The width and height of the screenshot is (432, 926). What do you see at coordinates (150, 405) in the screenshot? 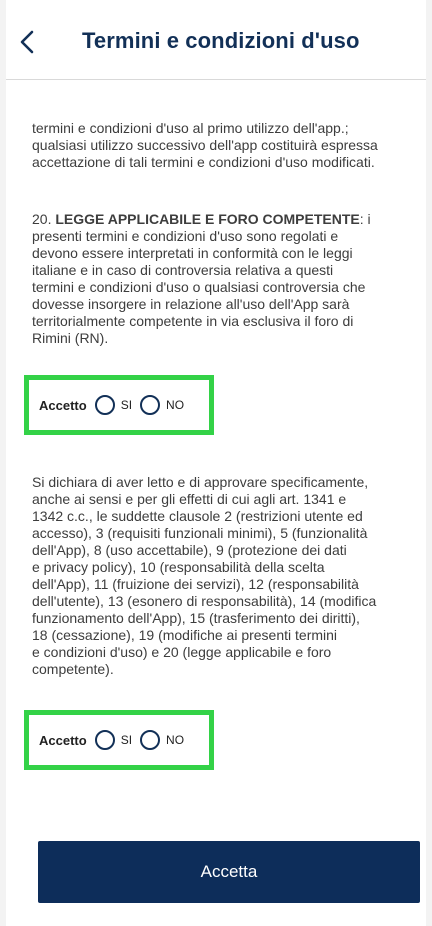
I see `consent-1-no-radio` at bounding box center [150, 405].